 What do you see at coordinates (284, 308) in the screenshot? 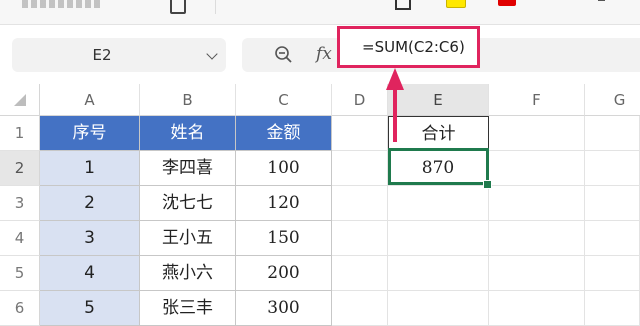
I see `table-cell: 300` at bounding box center [284, 308].